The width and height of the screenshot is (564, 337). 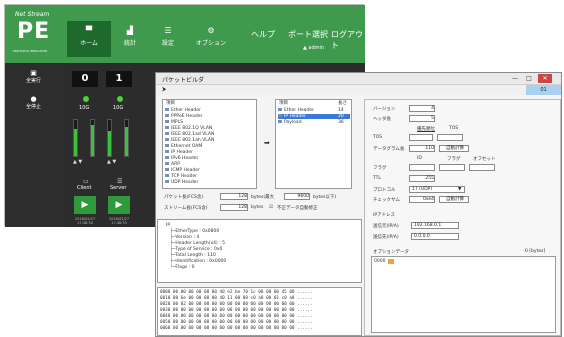 What do you see at coordinates (391, 252) in the screenshot?
I see `option-data-label: オプションデータ` at bounding box center [391, 252].